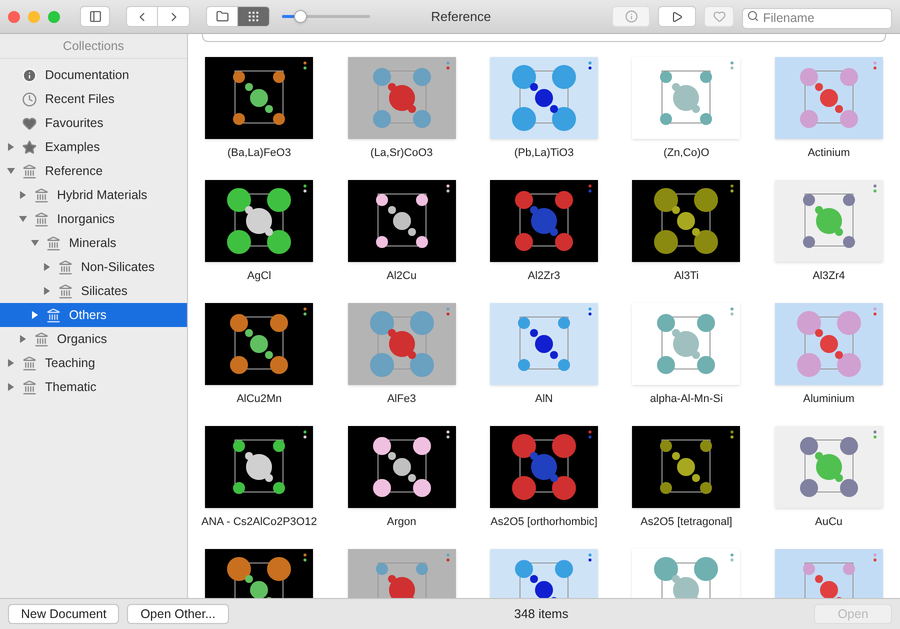 This screenshot has width=900, height=629. I want to click on bottom-button: New Document, so click(64, 614).